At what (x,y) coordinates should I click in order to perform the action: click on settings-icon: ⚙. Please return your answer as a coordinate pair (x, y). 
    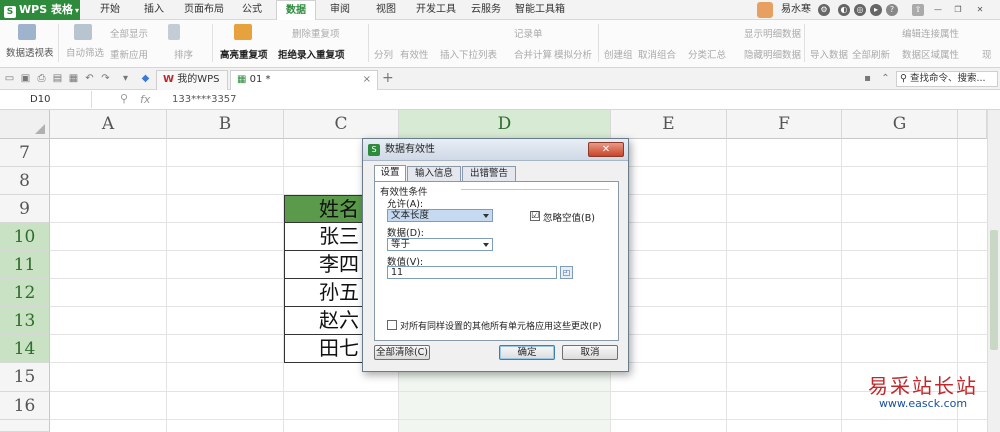
    Looking at the image, I should click on (824, 10).